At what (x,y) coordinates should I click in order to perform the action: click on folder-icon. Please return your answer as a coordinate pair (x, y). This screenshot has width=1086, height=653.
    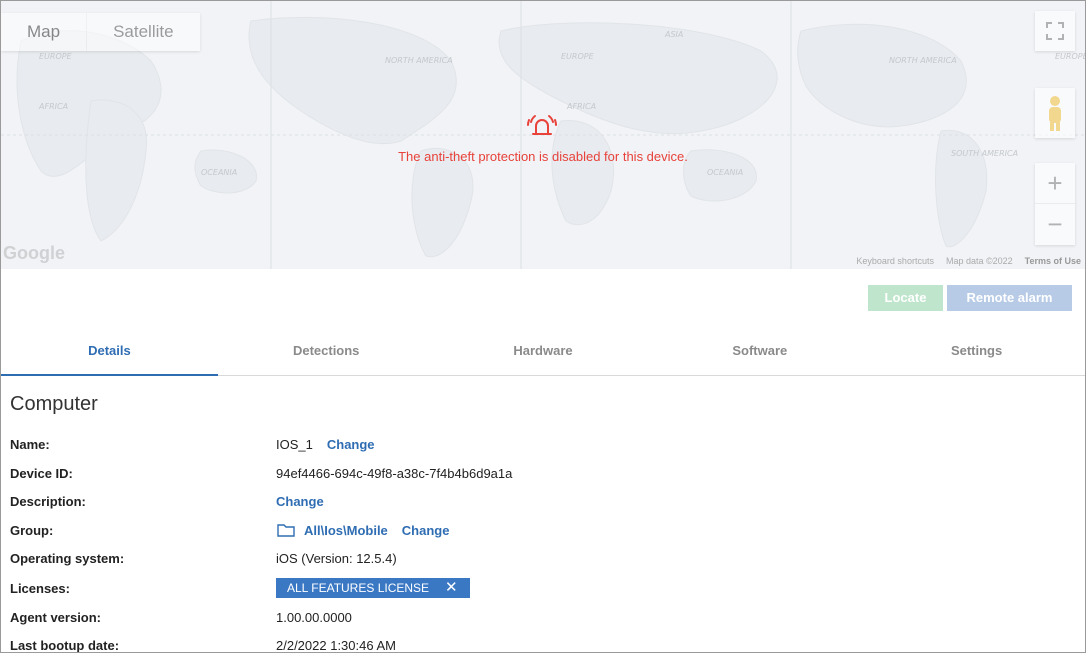
    Looking at the image, I should click on (286, 530).